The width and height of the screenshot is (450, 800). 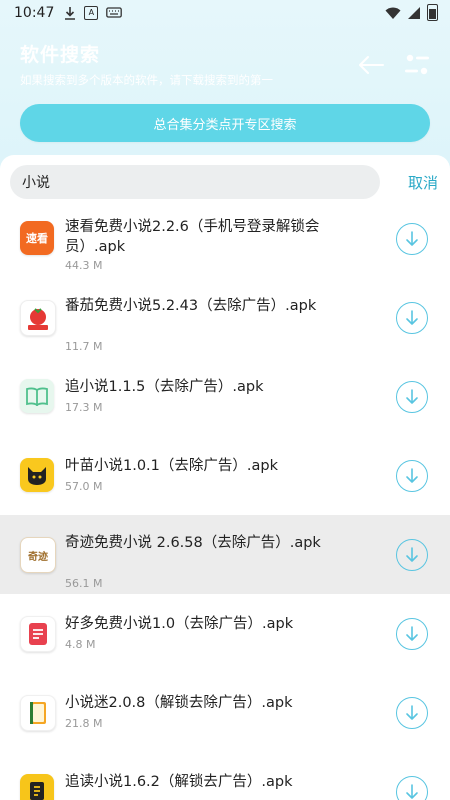 I want to click on wifi-icon, so click(x=393, y=13).